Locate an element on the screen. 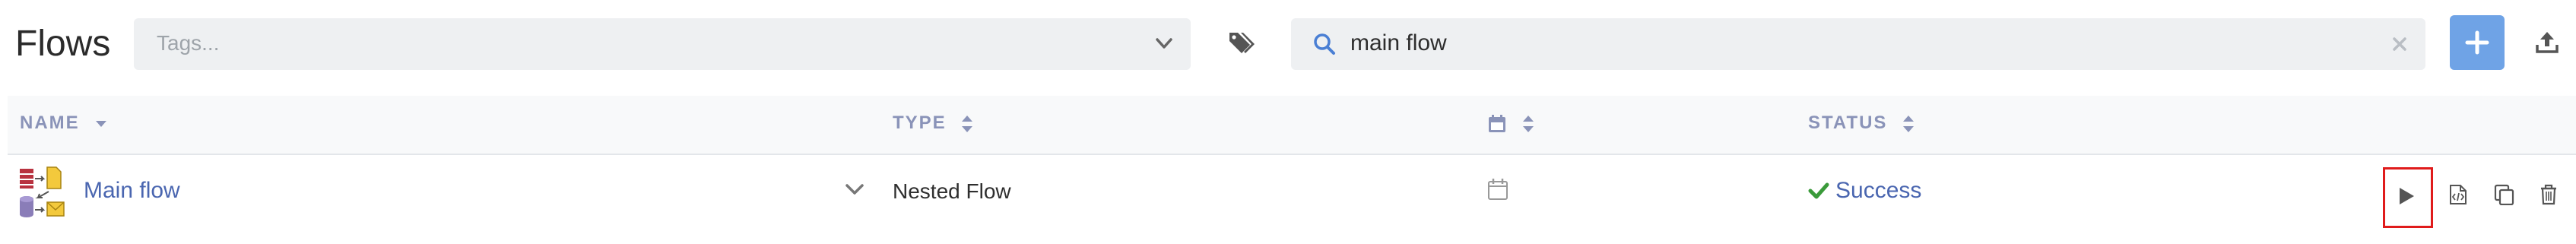 This screenshot has width=2576, height=244. code-file-icon is located at coordinates (2459, 194).